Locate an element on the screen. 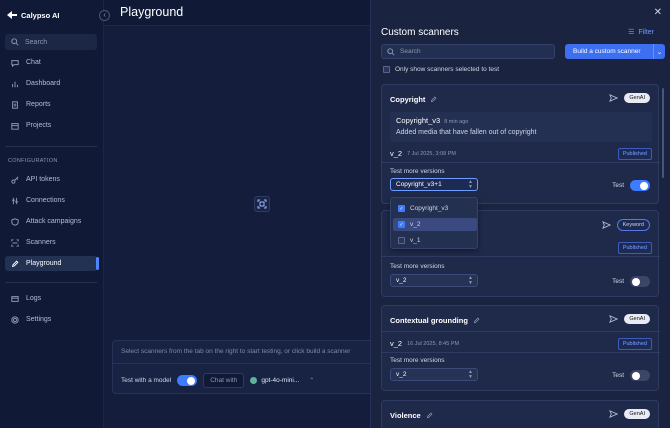 Image resolution: width=670 pixels, height=428 pixels. checkbox is located at coordinates (386, 69).